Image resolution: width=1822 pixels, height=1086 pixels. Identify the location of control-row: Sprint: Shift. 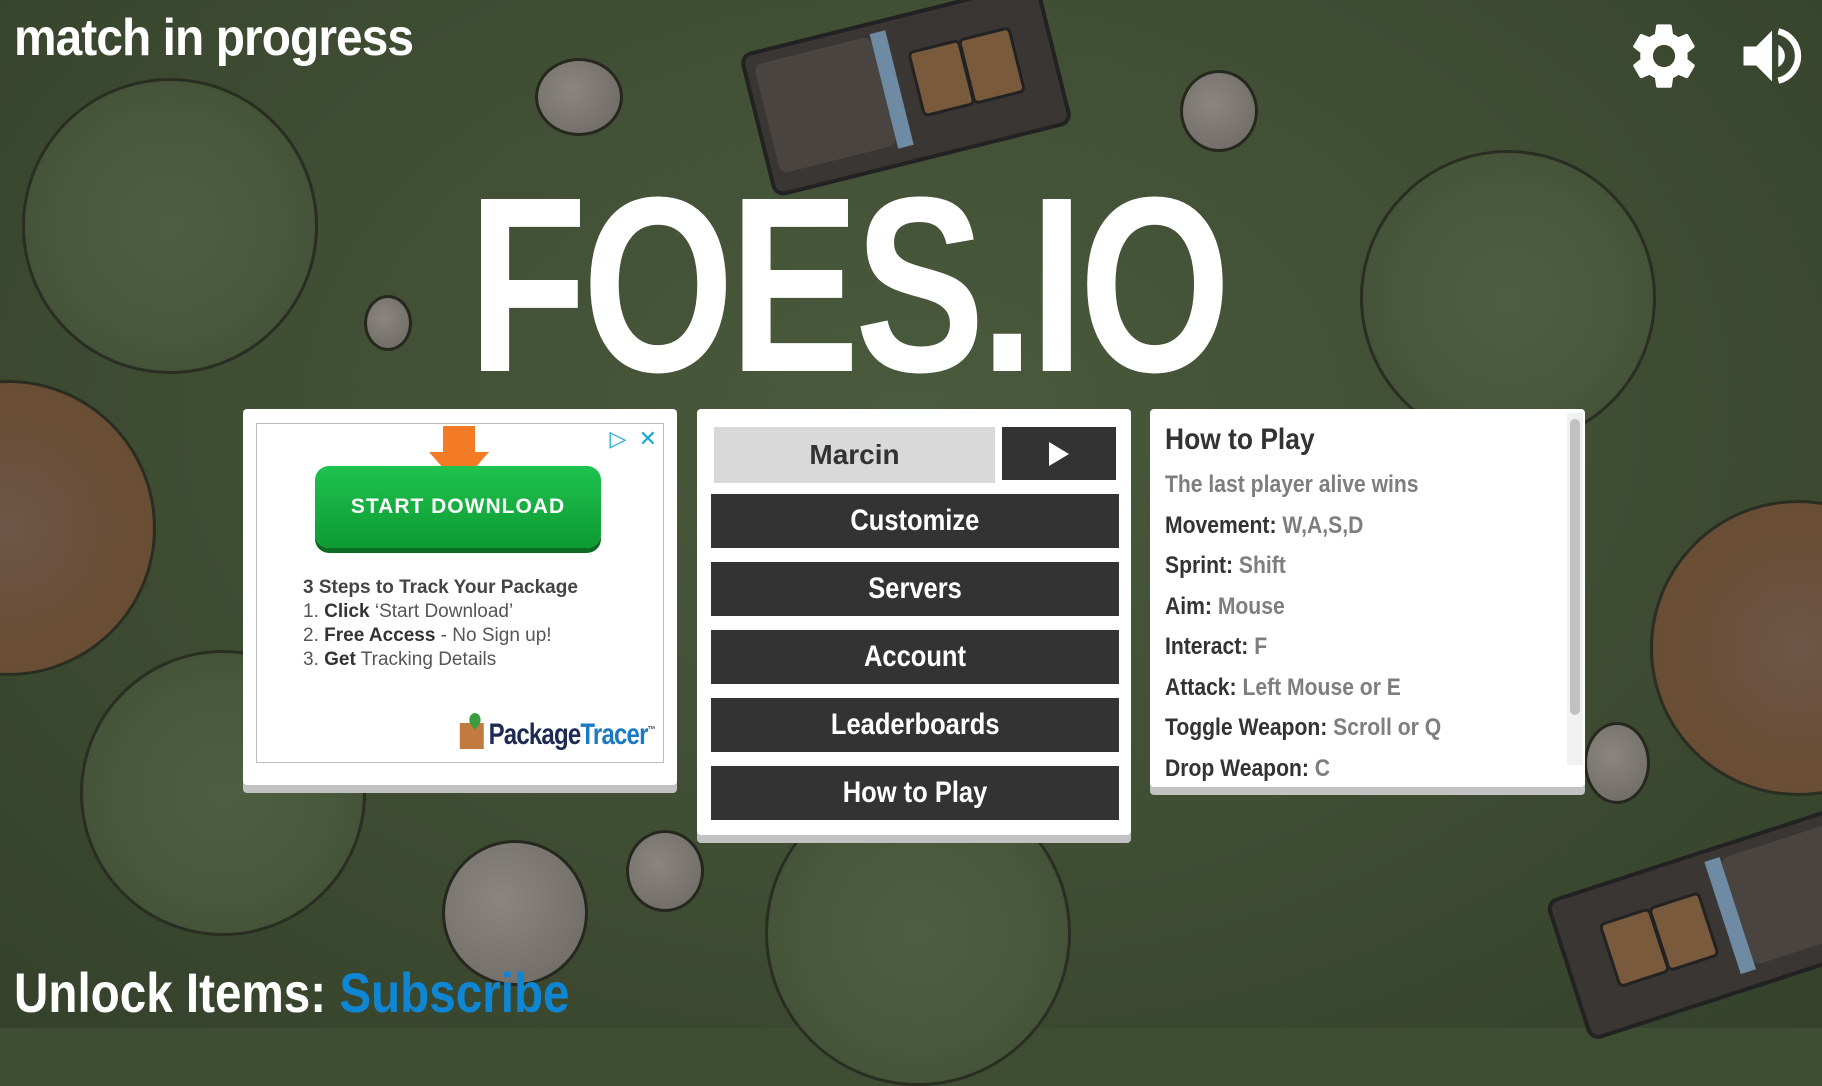
(1225, 565).